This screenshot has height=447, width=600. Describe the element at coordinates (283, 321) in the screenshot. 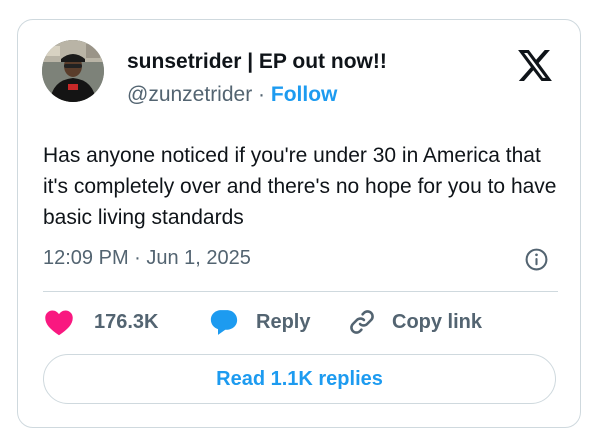

I see `reply-label: Reply` at that location.